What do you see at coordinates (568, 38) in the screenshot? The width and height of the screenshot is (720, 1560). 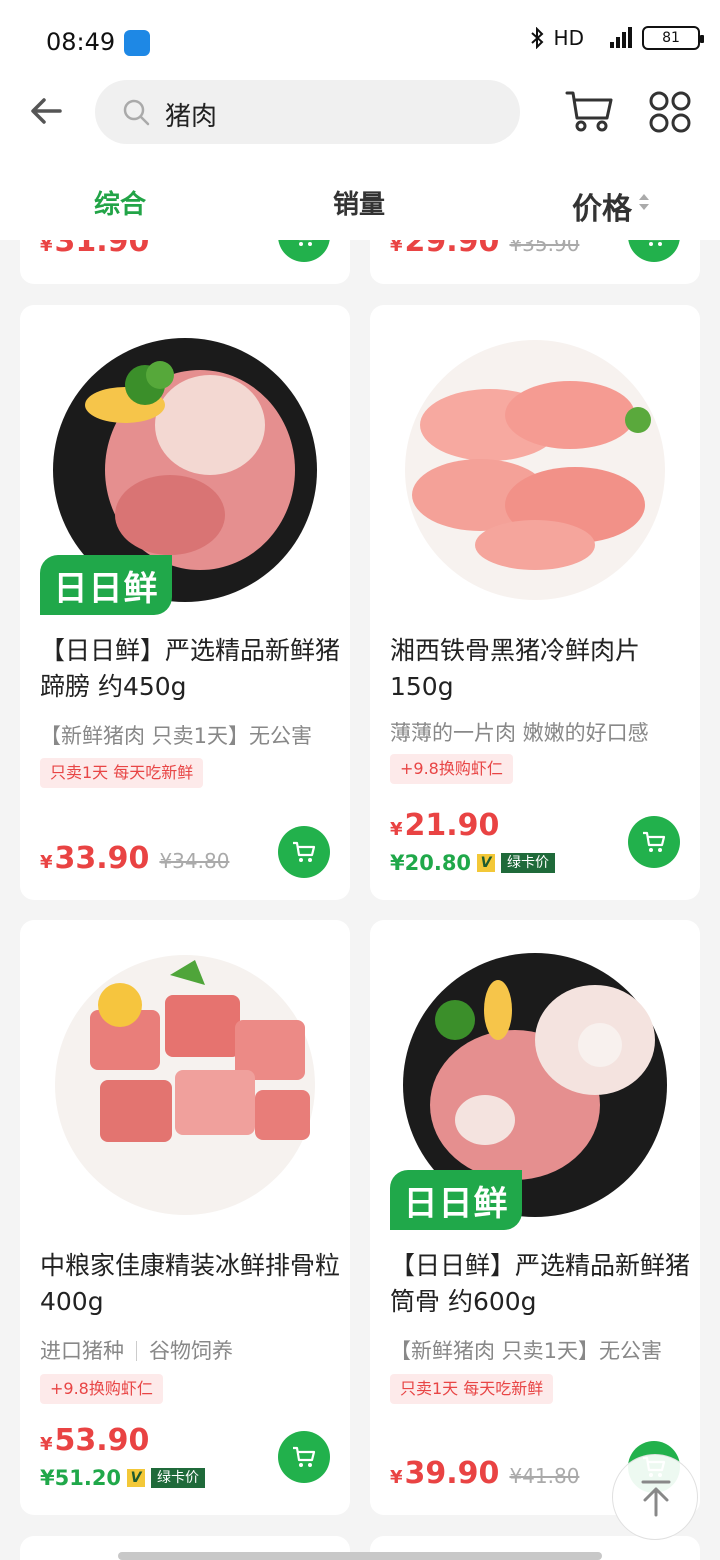 I see `hd-indicator: HD` at bounding box center [568, 38].